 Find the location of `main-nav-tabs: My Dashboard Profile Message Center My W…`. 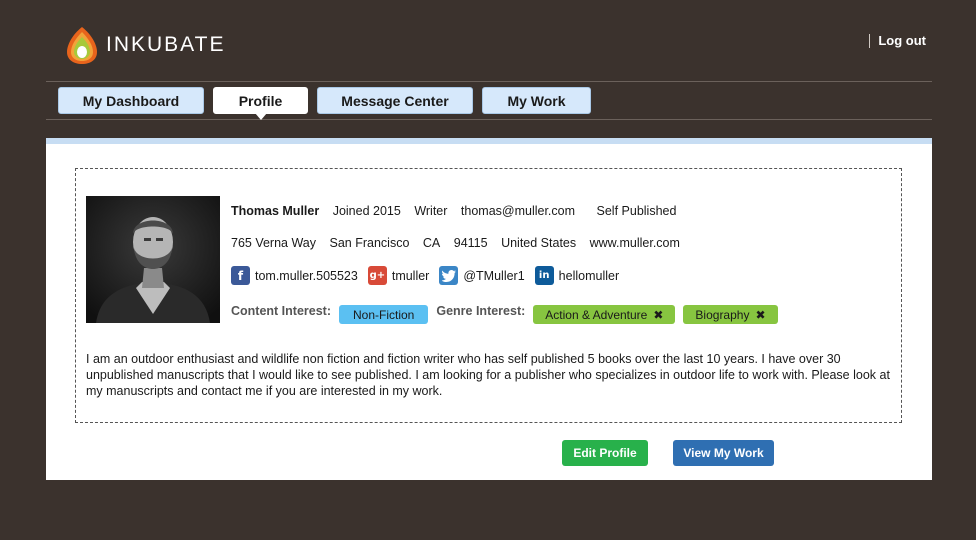

main-nav-tabs: My Dashboard Profile Message Center My W… is located at coordinates (324, 103).